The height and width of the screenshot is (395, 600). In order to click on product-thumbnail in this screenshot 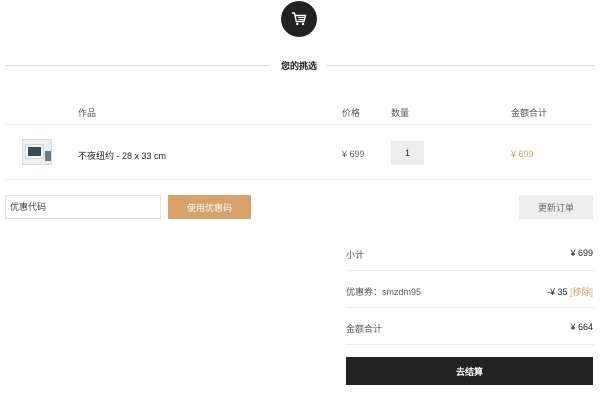, I will do `click(37, 152)`.